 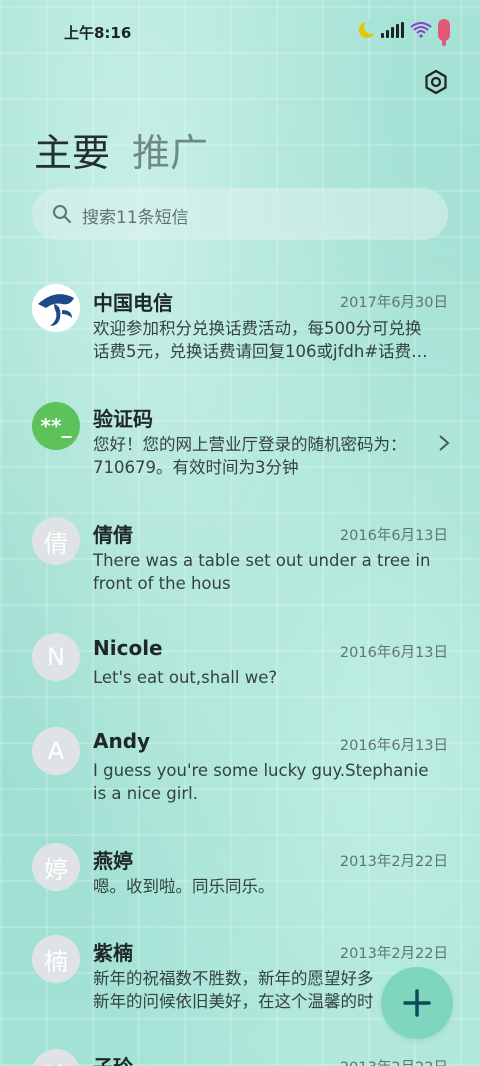 I want to click on preview-line-1: 嗯。收到啦。同乐同乐。, so click(x=184, y=886).